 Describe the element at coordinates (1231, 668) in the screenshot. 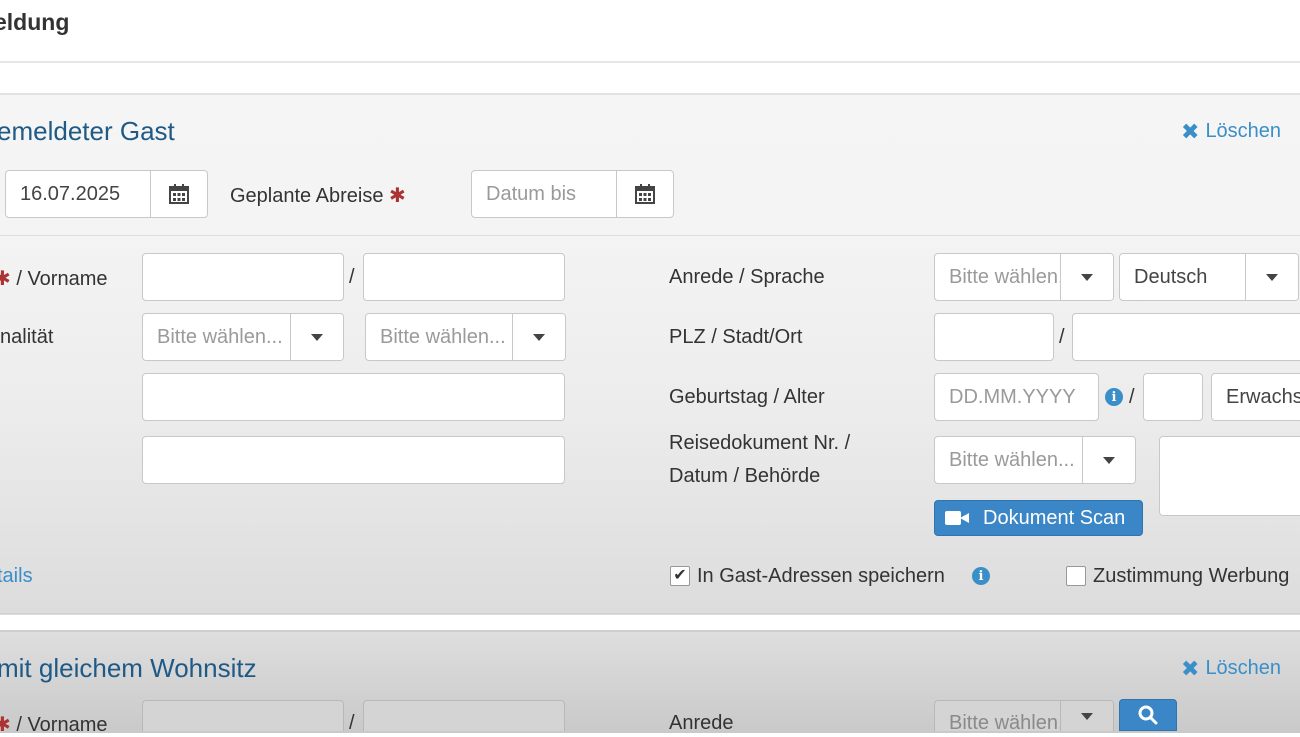

I see `same-residence-delete-link: ✖ Löschen` at that location.